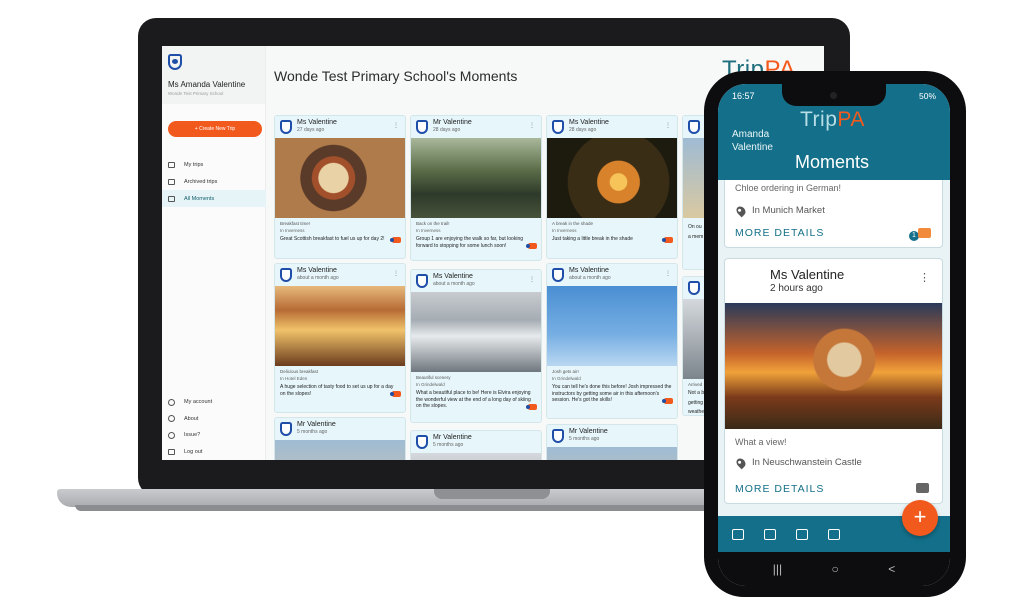 This screenshot has height=614, width=1024. I want to click on card-caption: Chloe ordering in German!, so click(788, 188).